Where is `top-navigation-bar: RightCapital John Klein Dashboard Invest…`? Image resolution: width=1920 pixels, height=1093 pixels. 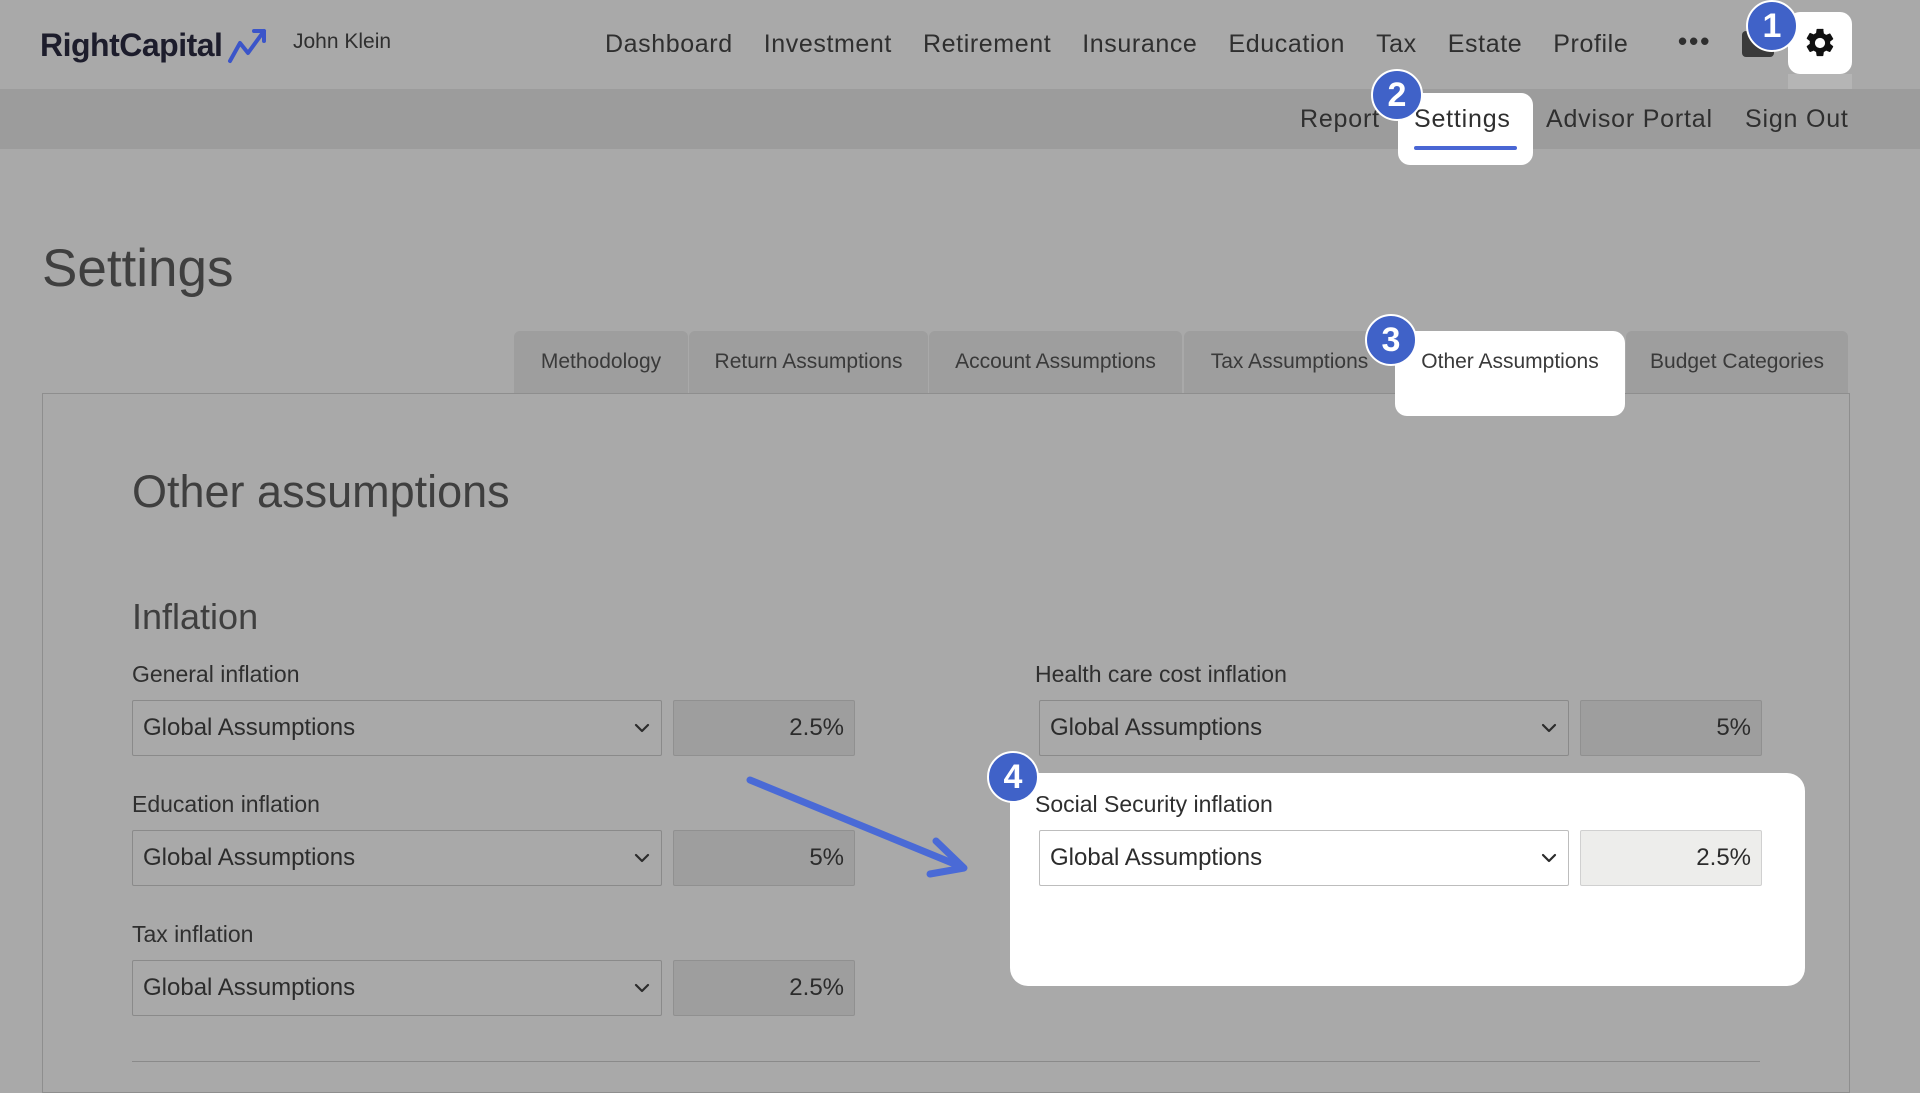 top-navigation-bar: RightCapital John Klein Dashboard Invest… is located at coordinates (960, 44).